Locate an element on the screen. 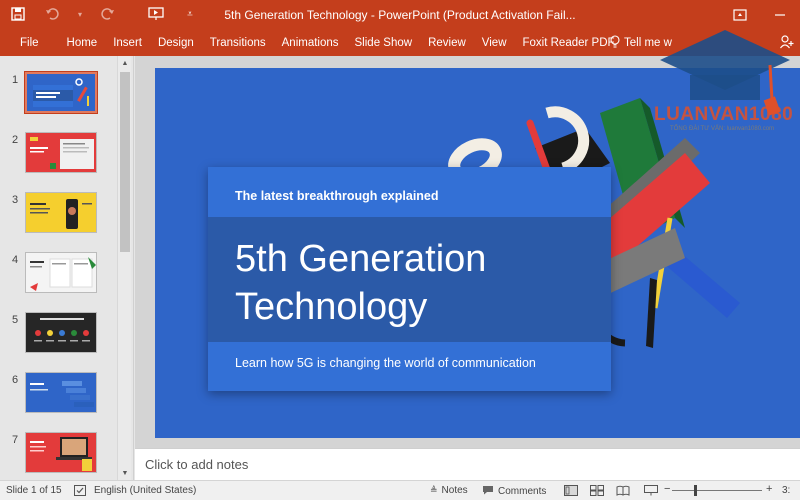  slide-thumbnail-1: 1 is located at coordinates (59, 94).